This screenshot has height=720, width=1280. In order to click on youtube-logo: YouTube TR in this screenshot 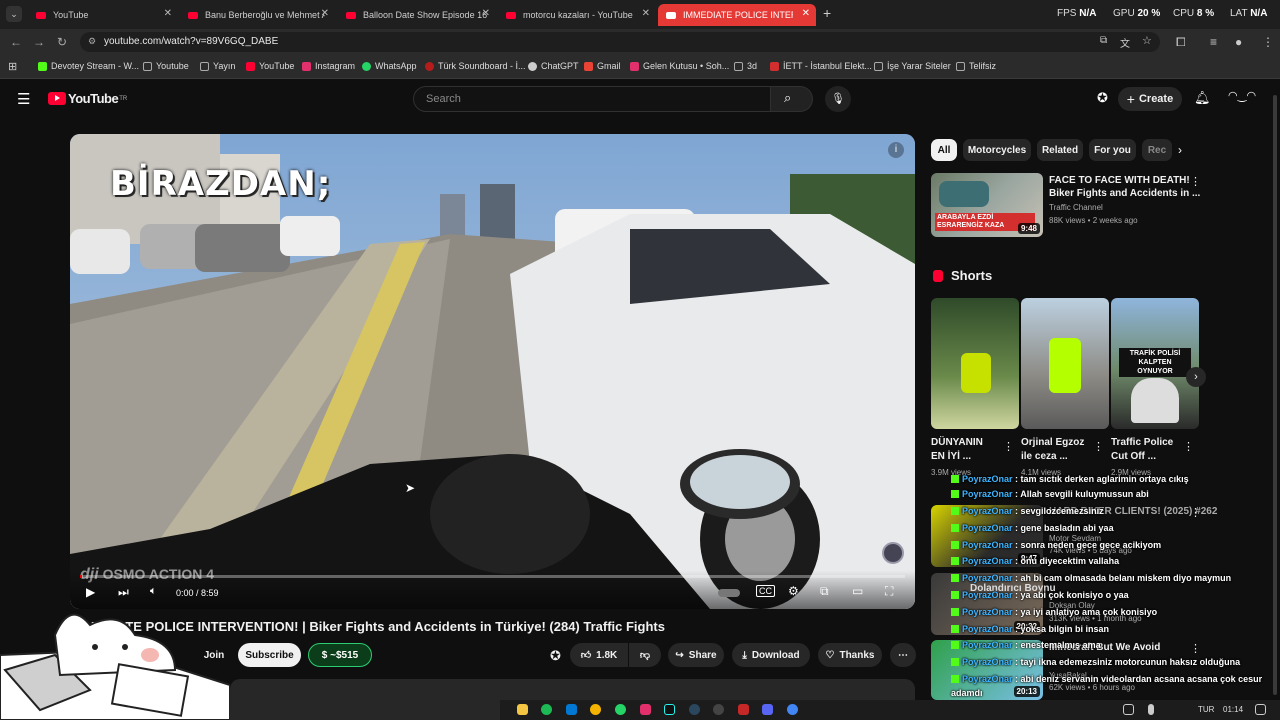, I will do `click(87, 98)`.